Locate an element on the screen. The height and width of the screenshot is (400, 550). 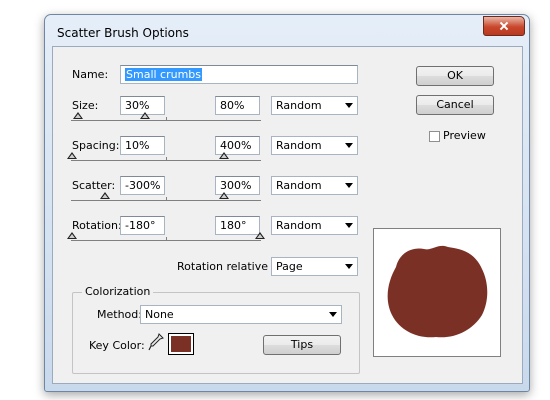
rotation-max-thumb is located at coordinates (260, 235).